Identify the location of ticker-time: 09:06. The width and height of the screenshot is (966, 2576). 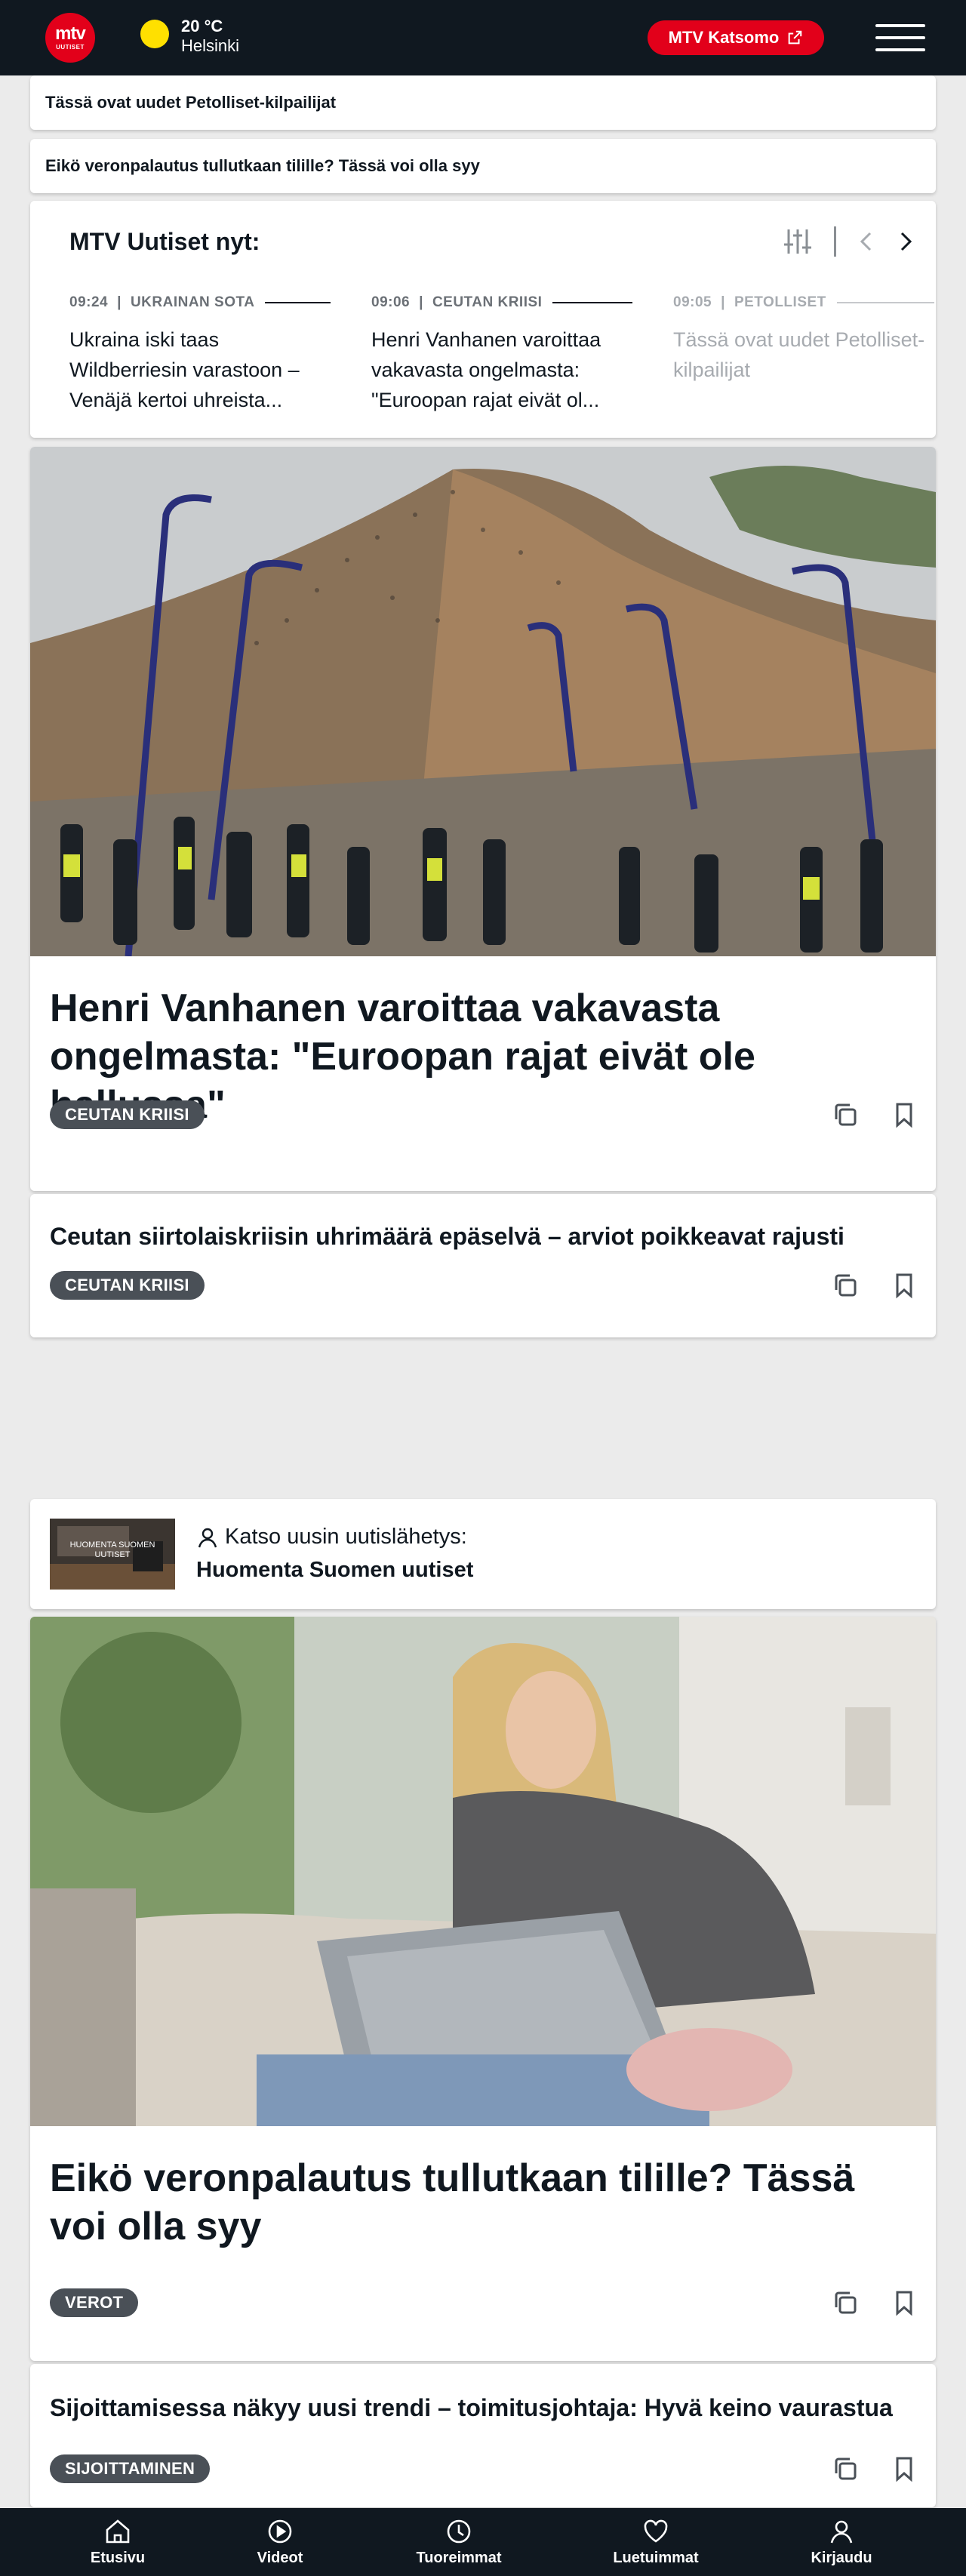
(391, 302).